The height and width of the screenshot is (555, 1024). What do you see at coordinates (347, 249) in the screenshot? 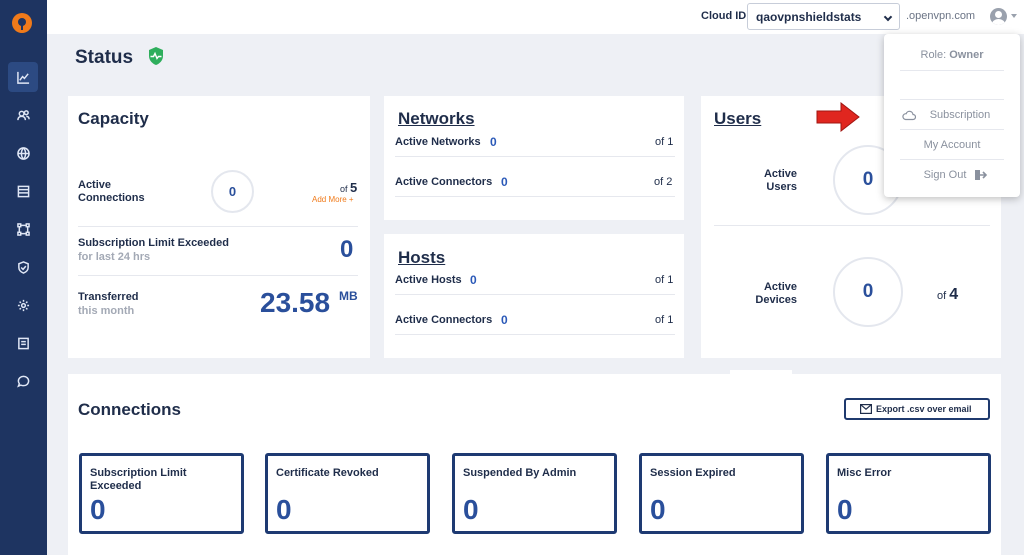
I see `subscription-limit-value: 0` at bounding box center [347, 249].